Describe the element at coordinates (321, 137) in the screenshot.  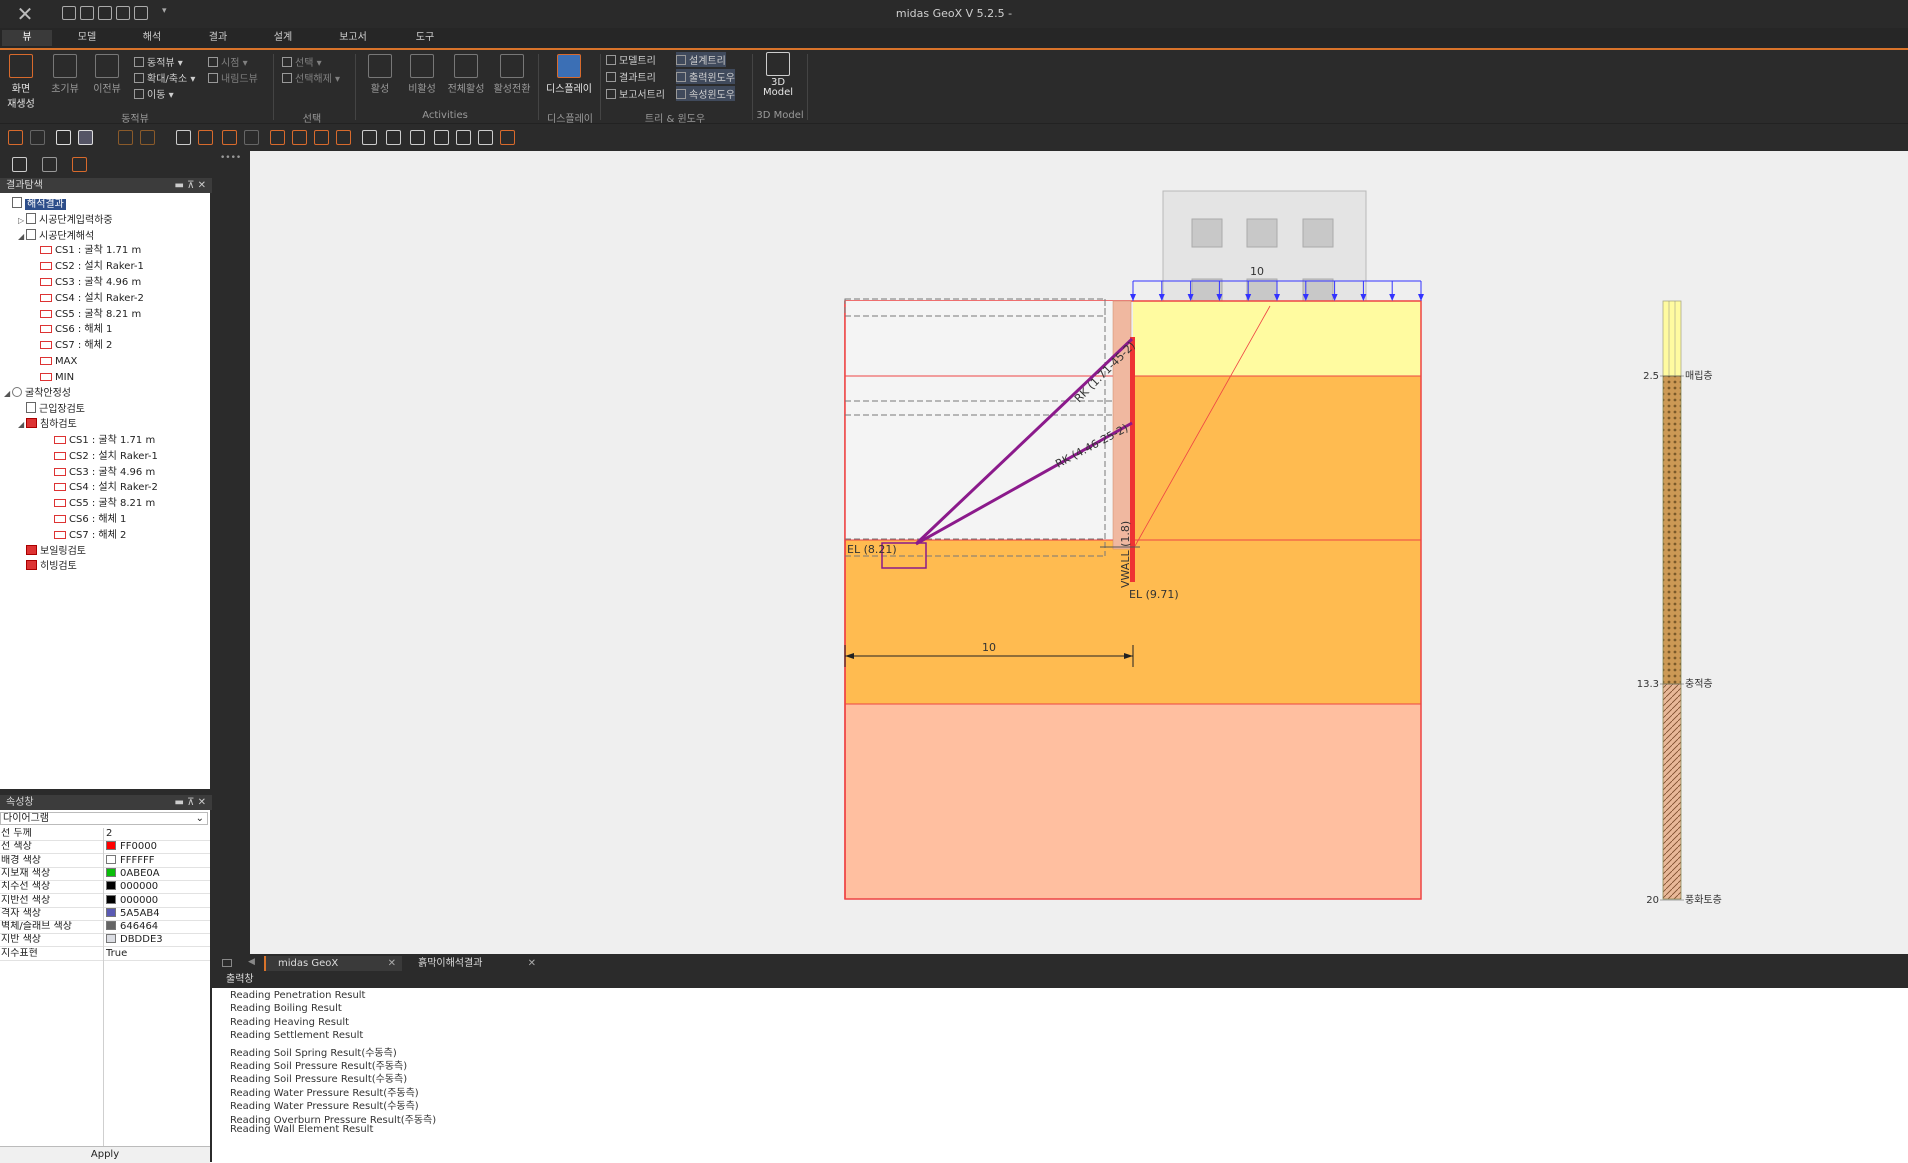
I see `anchor-icon` at that location.